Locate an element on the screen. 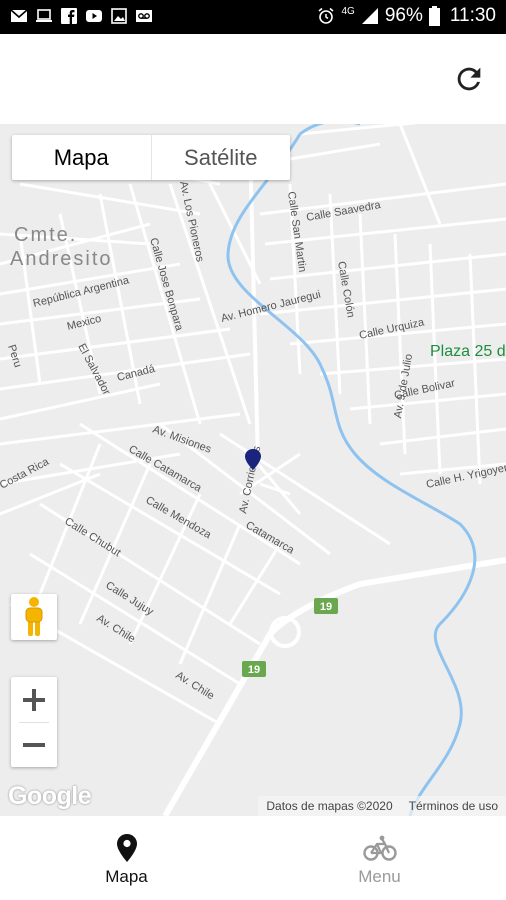  voicemail-icon is located at coordinates (144, 16).